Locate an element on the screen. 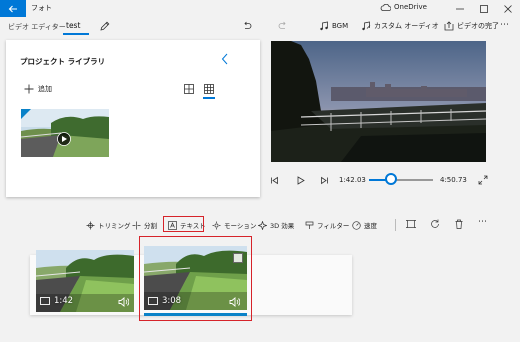  resize-button is located at coordinates (411, 224).